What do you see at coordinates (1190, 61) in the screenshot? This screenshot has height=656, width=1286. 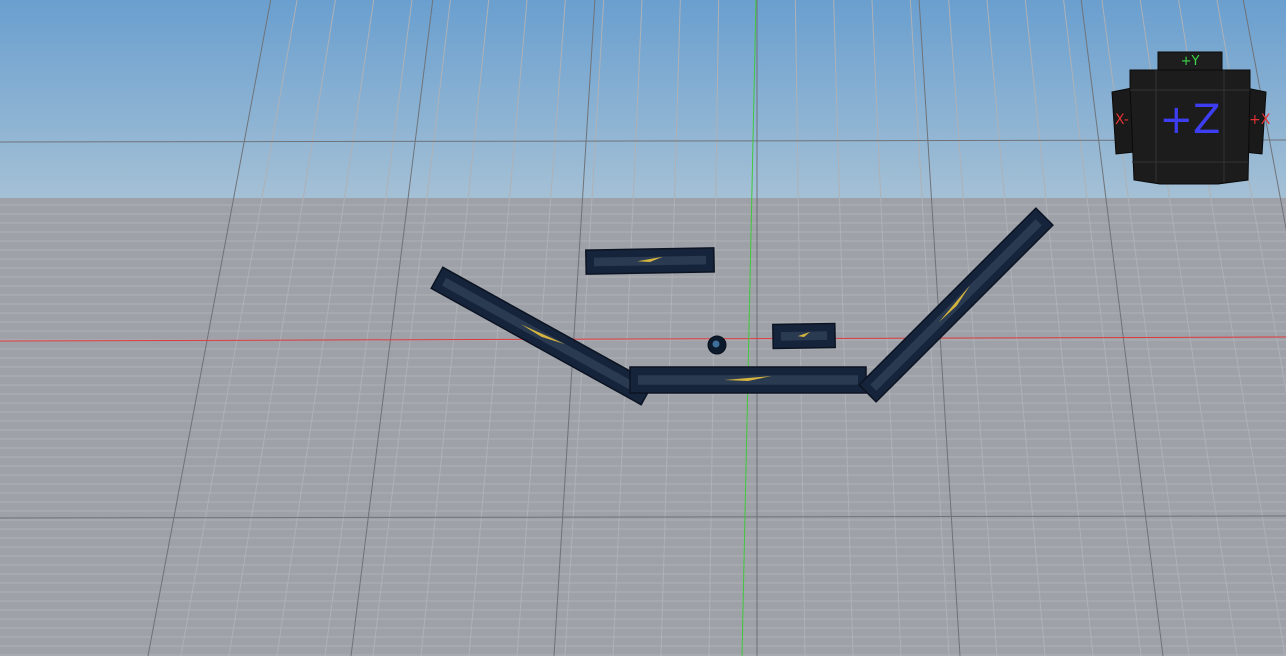 I see `view-cube-top-label: +Y` at bounding box center [1190, 61].